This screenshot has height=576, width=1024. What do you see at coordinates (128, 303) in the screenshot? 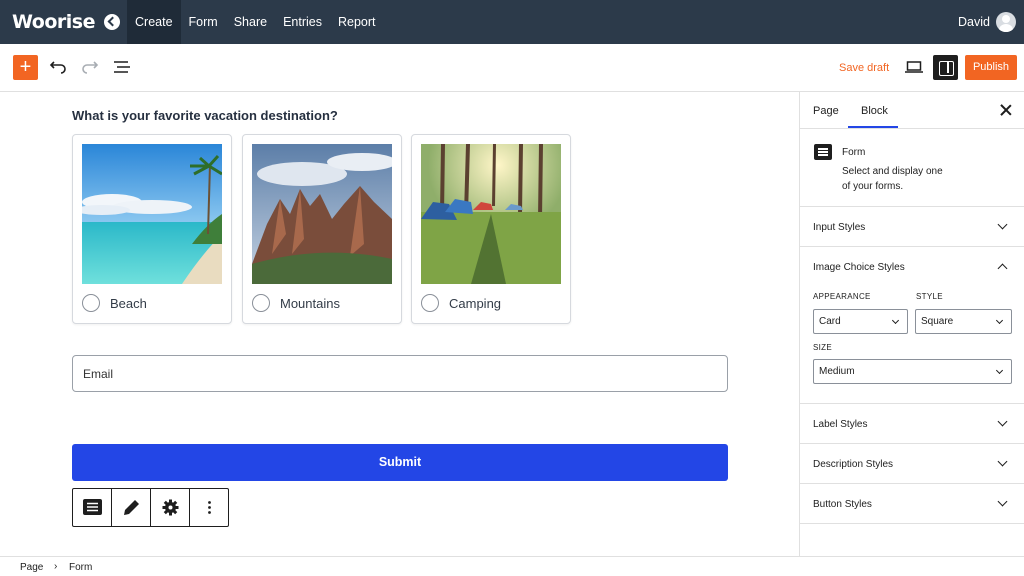
I see `choice-label-beach: Beach` at bounding box center [128, 303].